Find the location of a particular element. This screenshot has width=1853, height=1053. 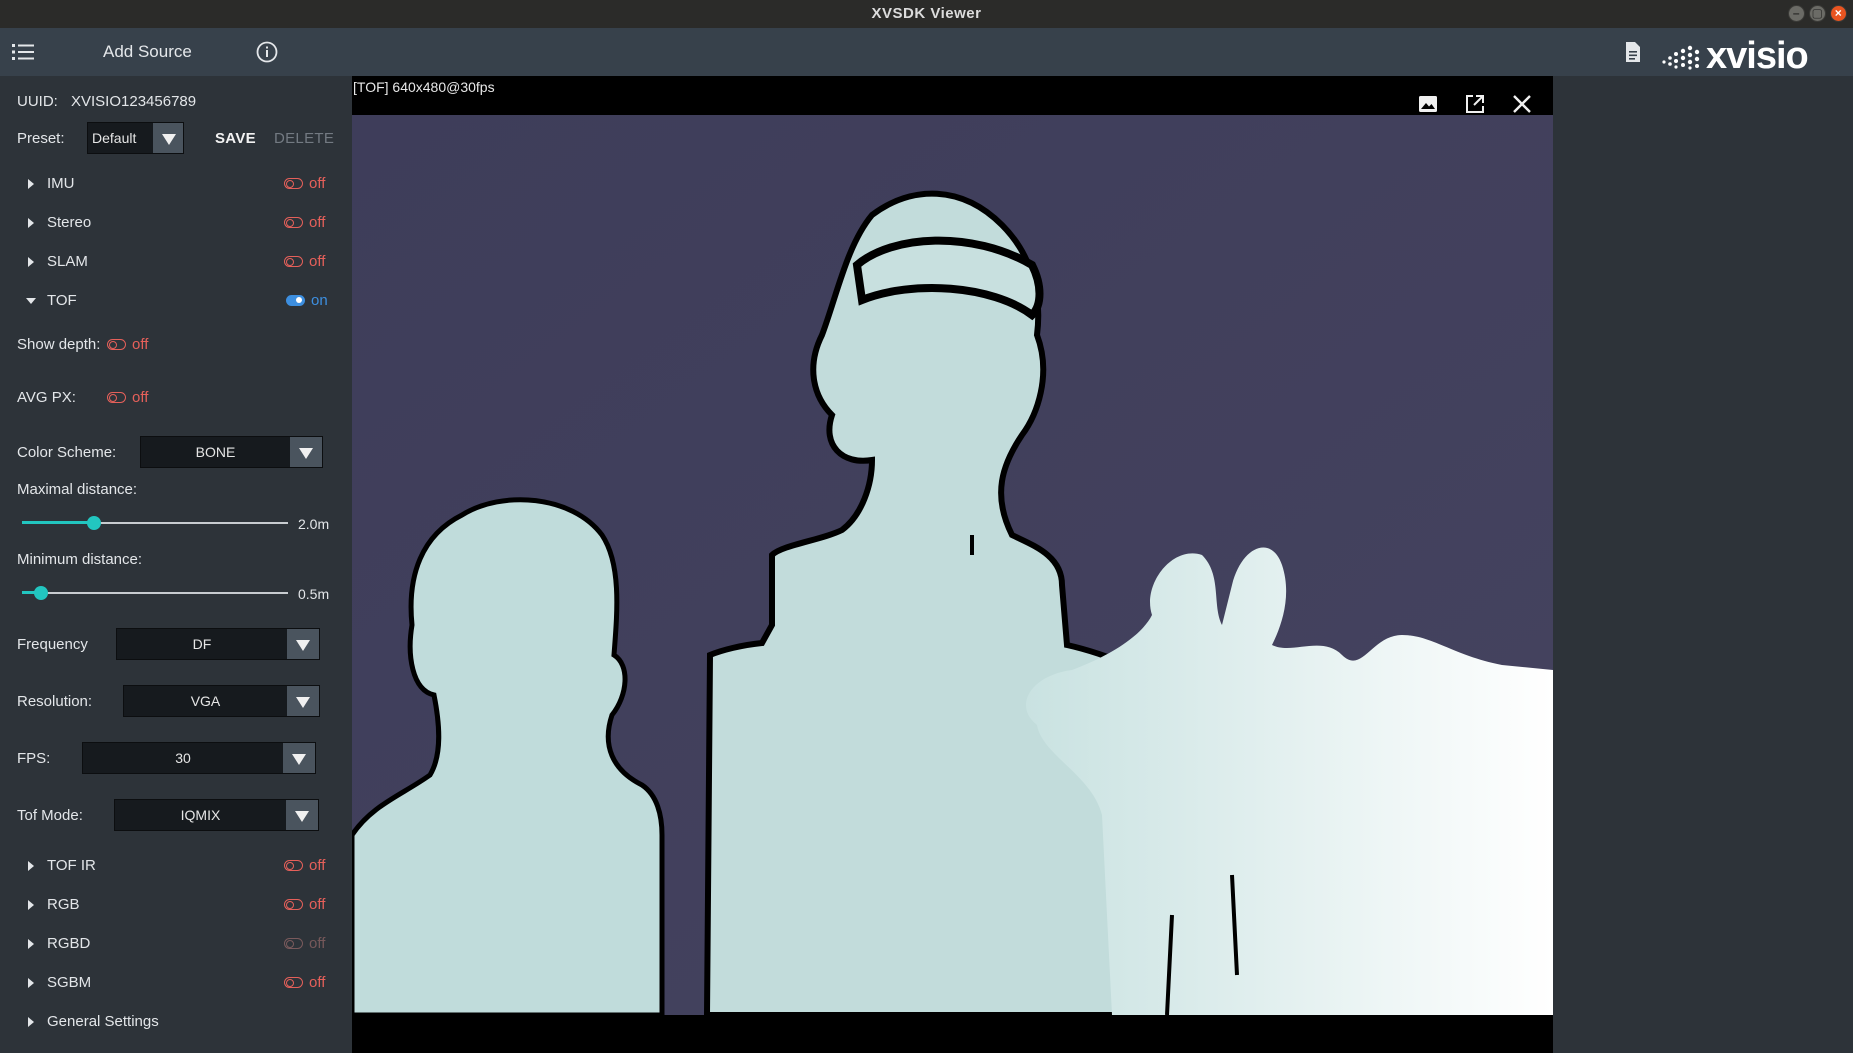

fps-label: FPS: is located at coordinates (34, 758).